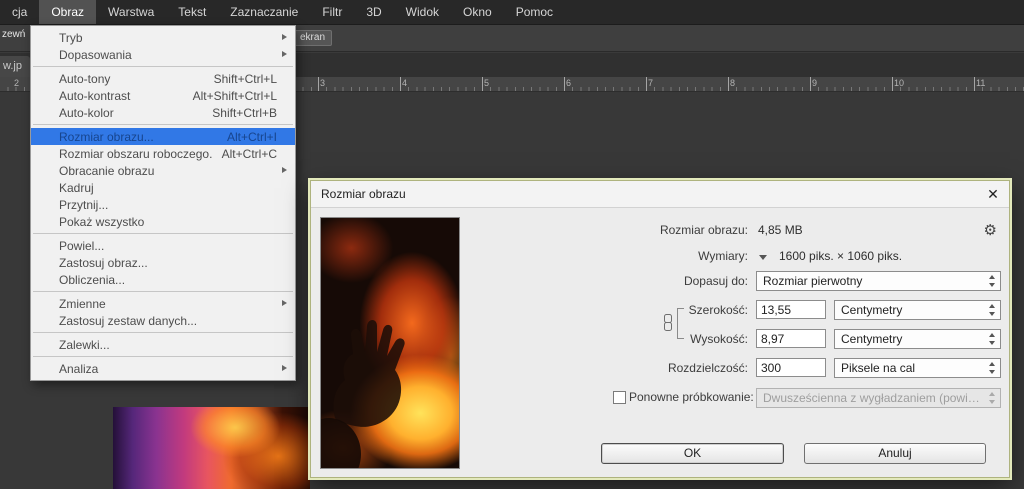 Image resolution: width=1024 pixels, height=489 pixels. I want to click on ruler-number: 3, so click(323, 83).